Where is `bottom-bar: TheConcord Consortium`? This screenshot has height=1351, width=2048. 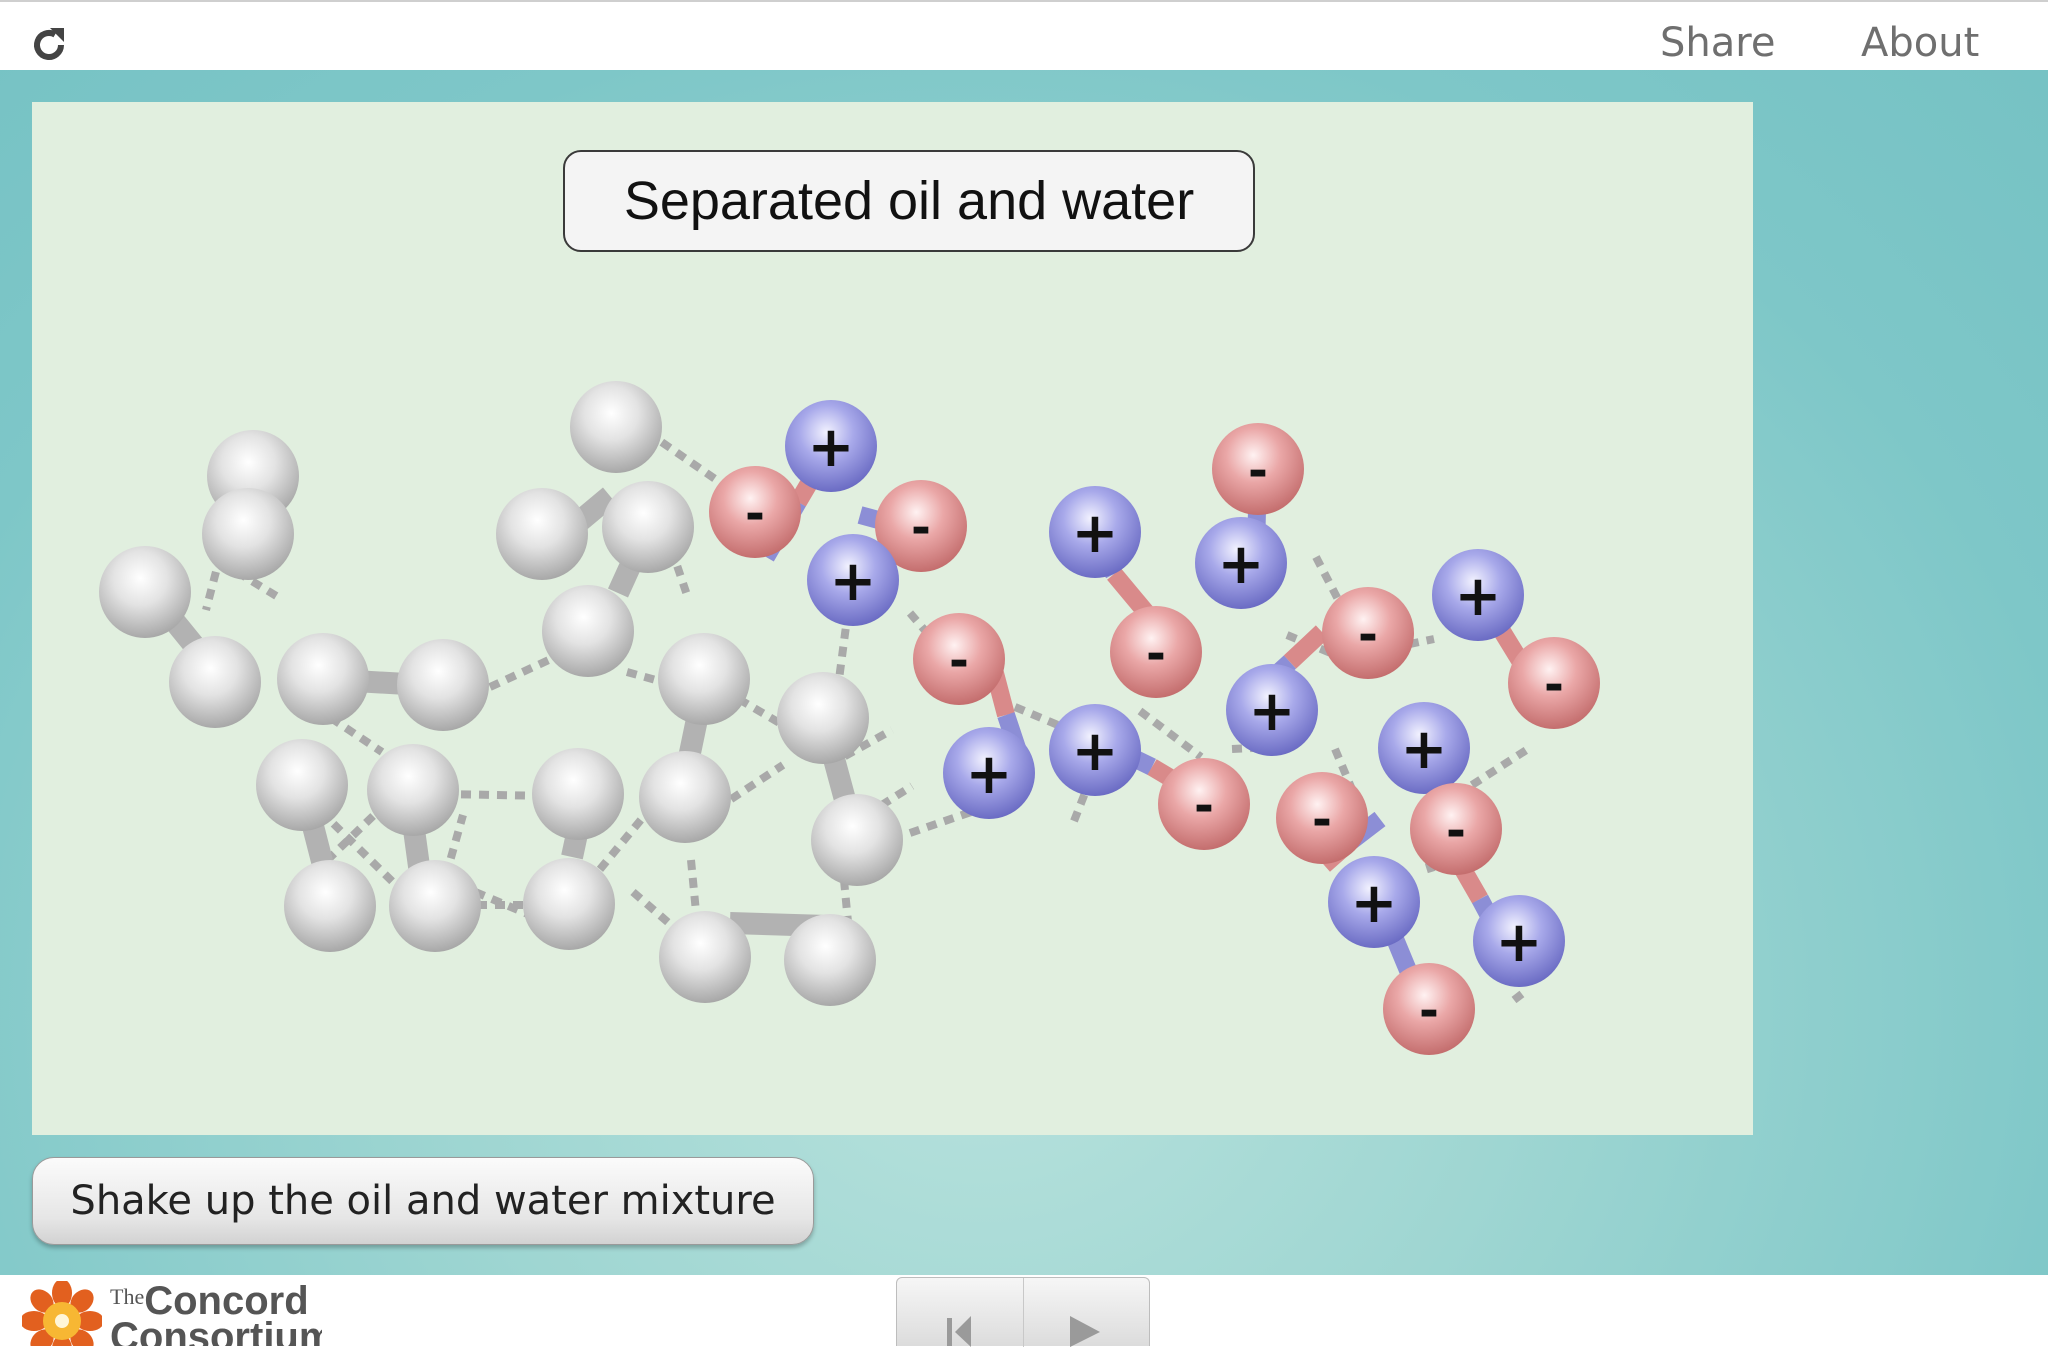
bottom-bar: TheConcord Consortium is located at coordinates (1024, 1311).